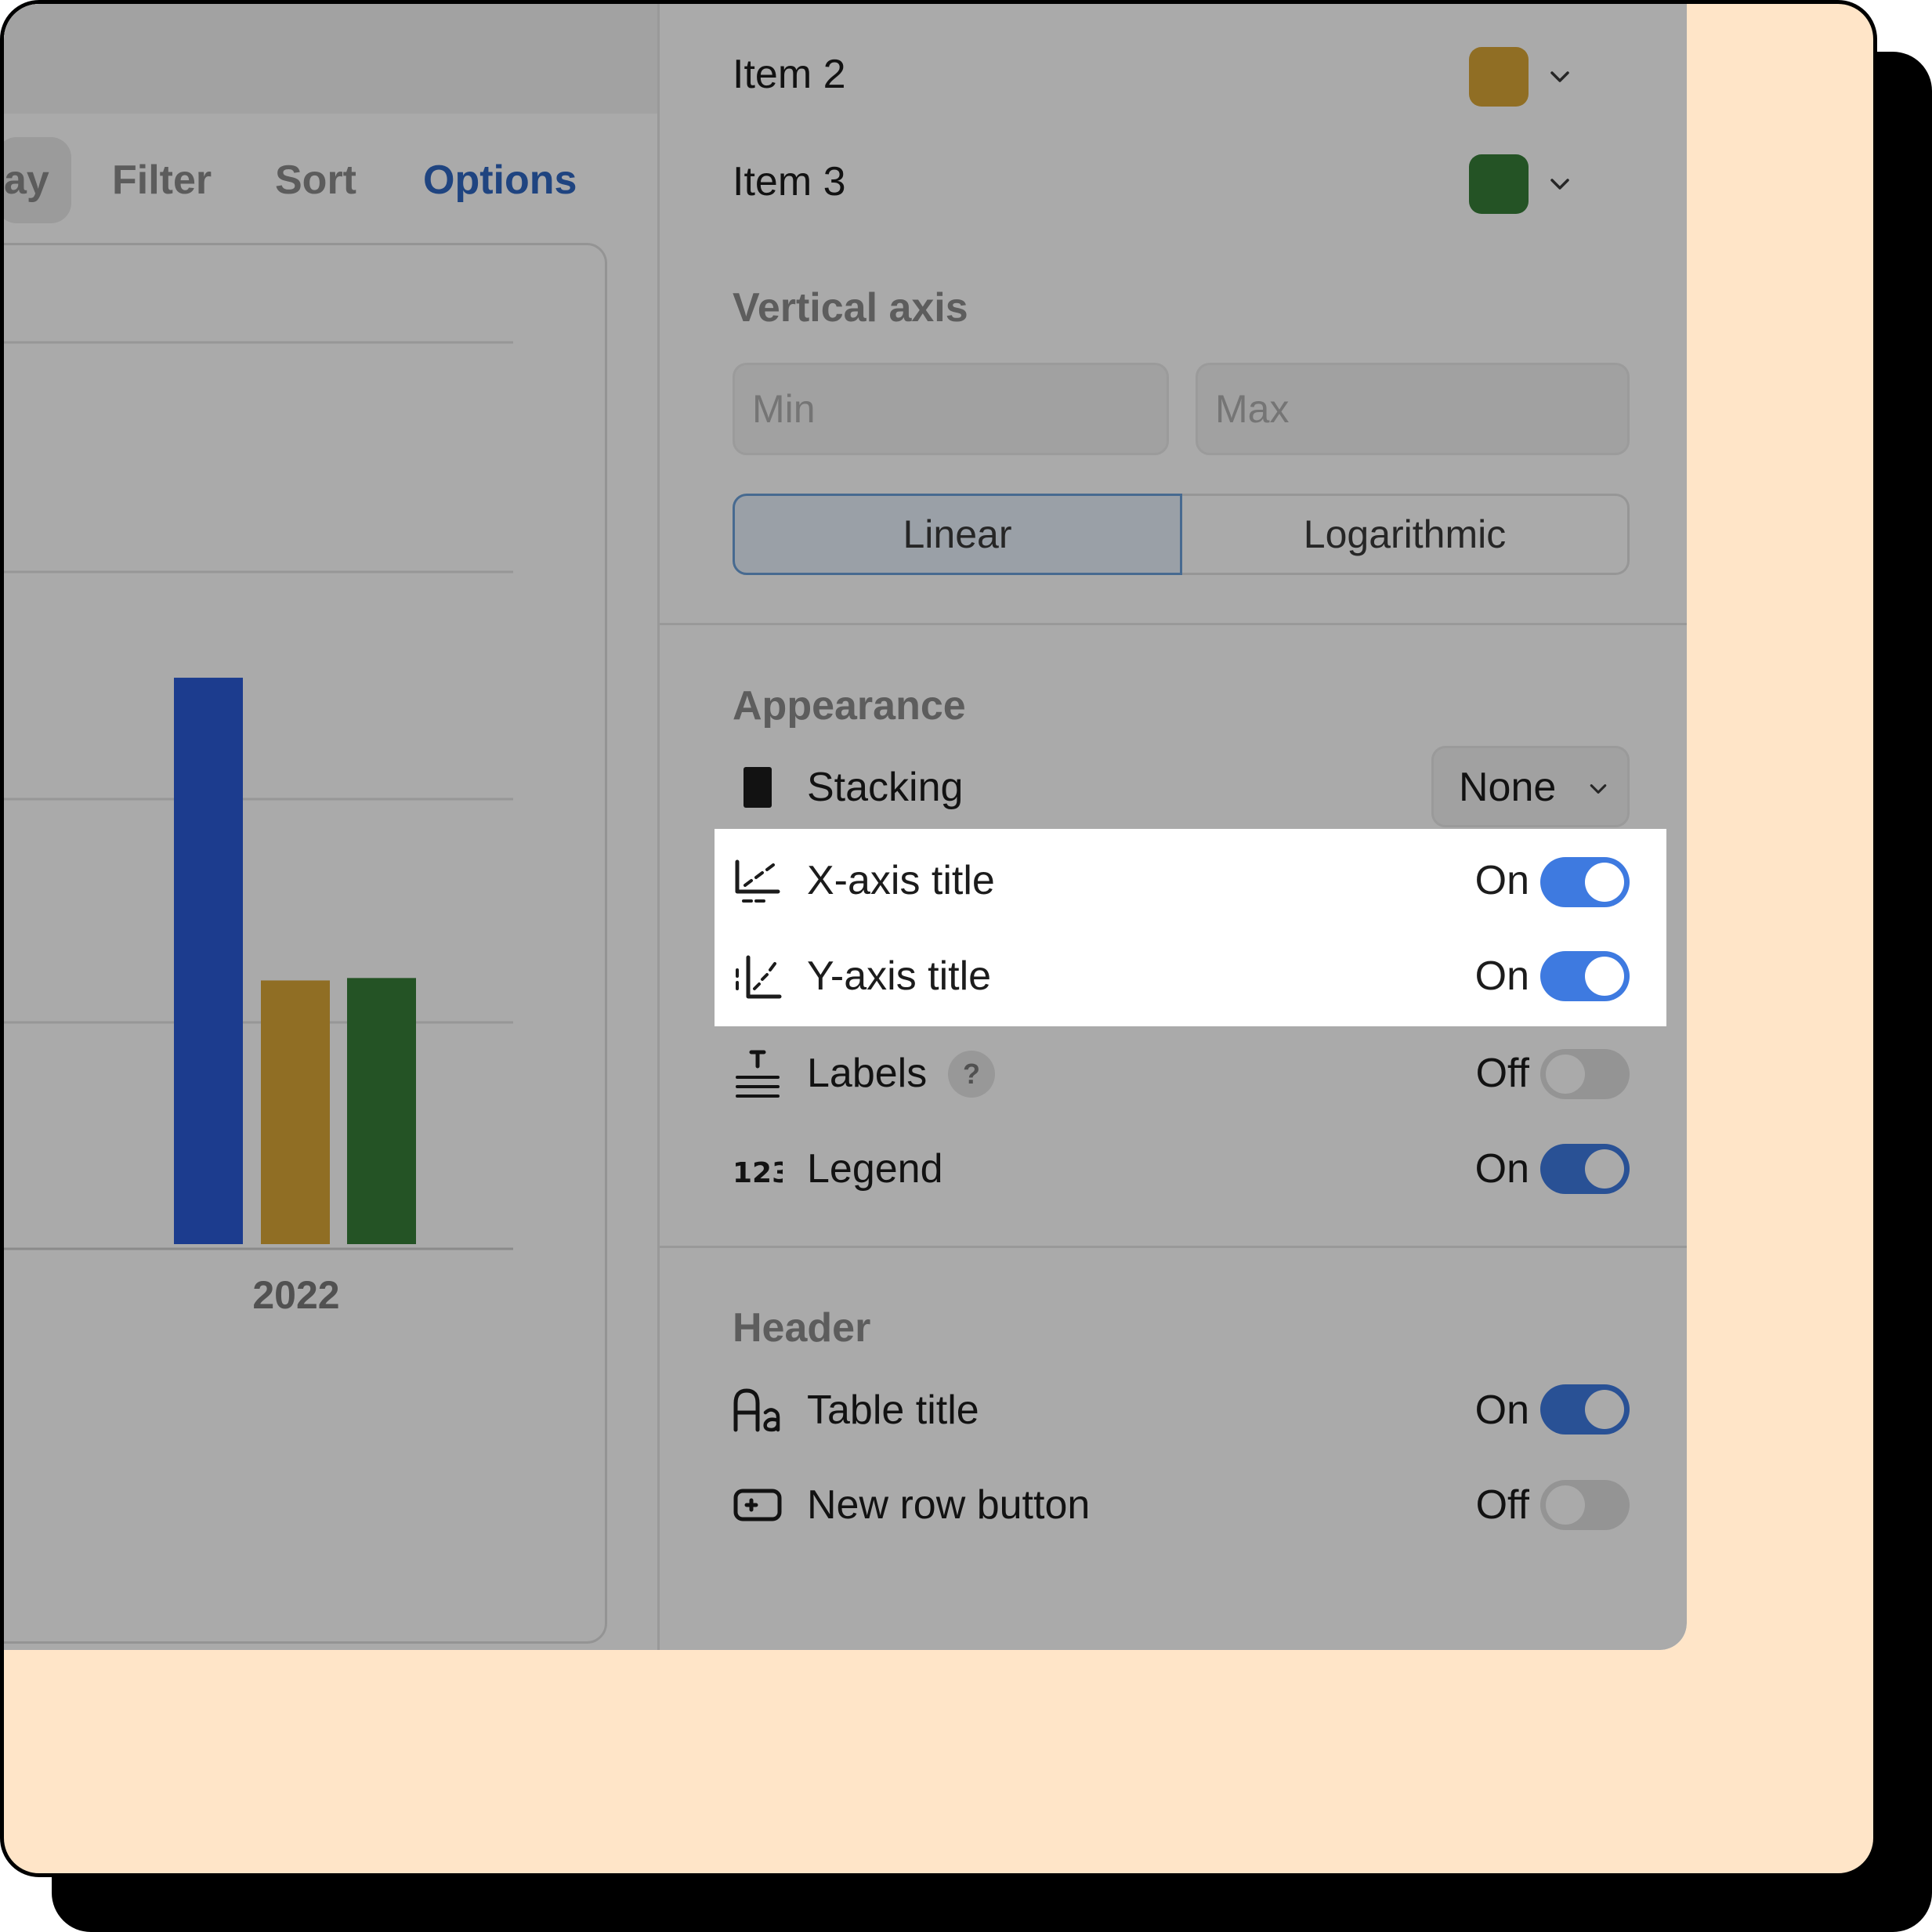 This screenshot has height=1932, width=1932. I want to click on legend-toggle, so click(1585, 1169).